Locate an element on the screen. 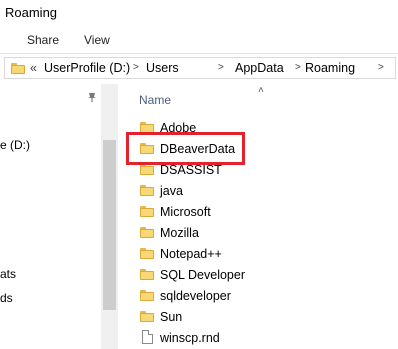 This screenshot has height=349, width=398. list-item: Mozilla is located at coordinates (260, 233).